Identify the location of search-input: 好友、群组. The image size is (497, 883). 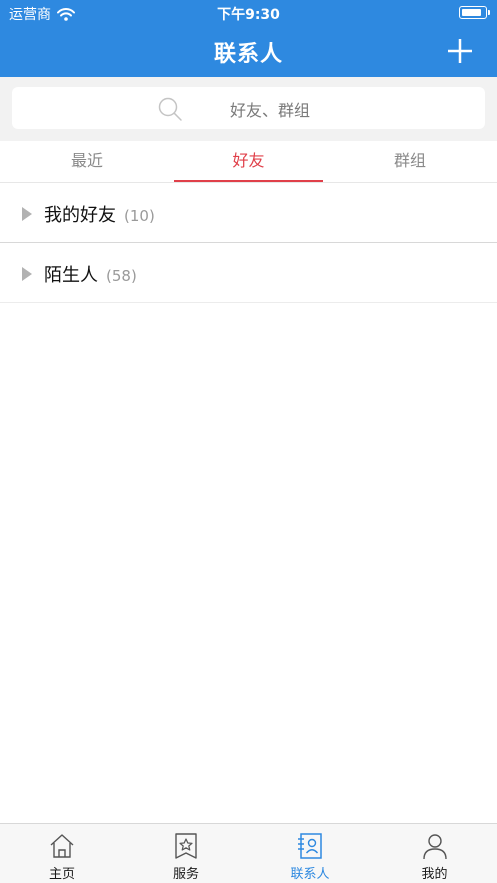
(248, 108).